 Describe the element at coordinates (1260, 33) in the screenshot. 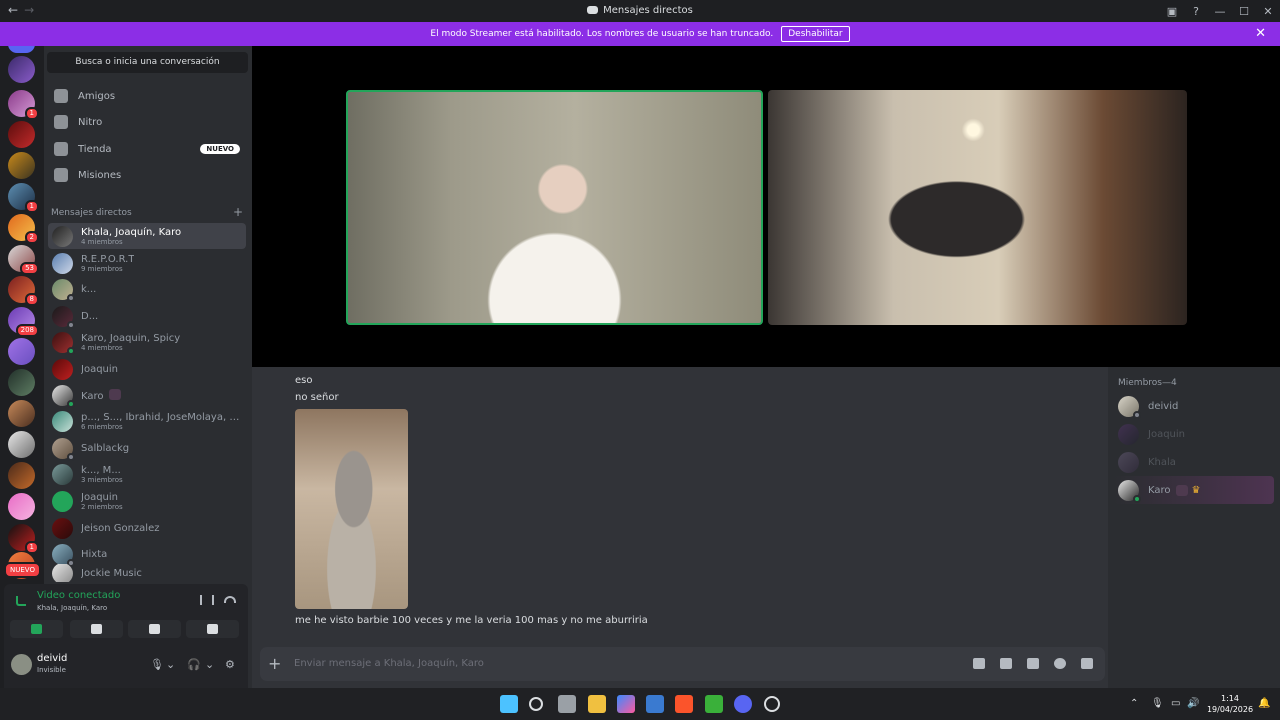

I see `close-banner-icon: ✕` at that location.